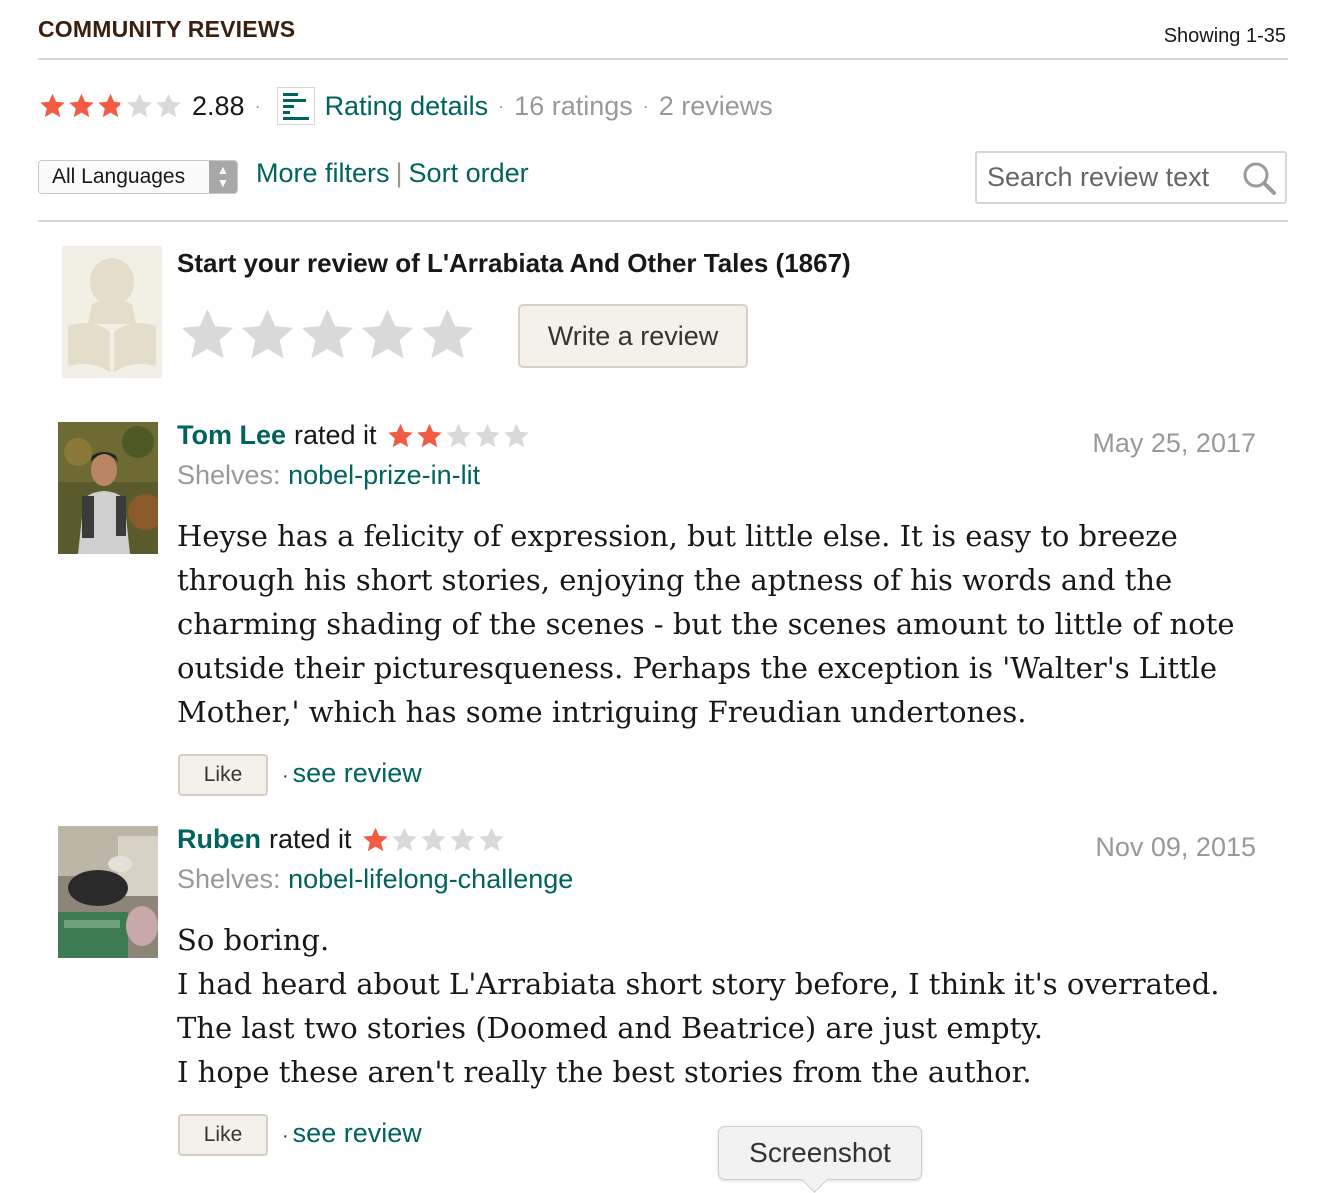  Describe the element at coordinates (430, 879) in the screenshot. I see `shelf-link: nobel-lifelong-challenge` at that location.